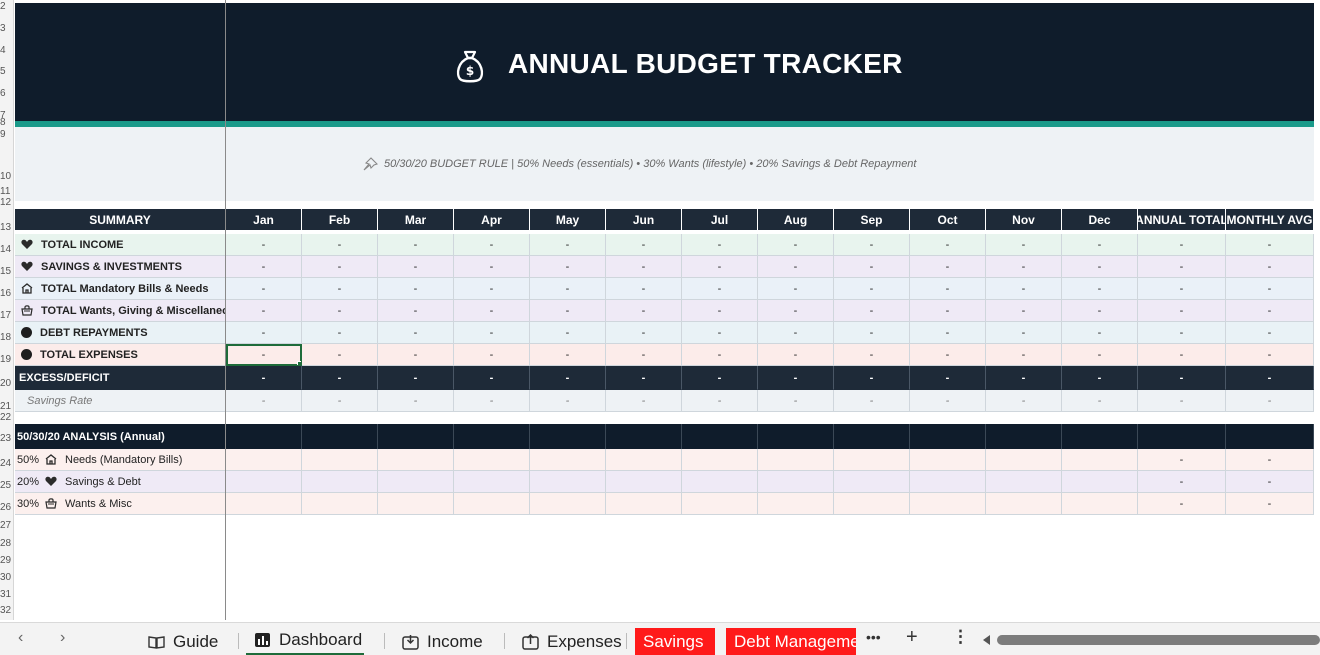  What do you see at coordinates (120, 267) in the screenshot?
I see `summary-row-label: SAVINGS & INVESTMENTS` at bounding box center [120, 267].